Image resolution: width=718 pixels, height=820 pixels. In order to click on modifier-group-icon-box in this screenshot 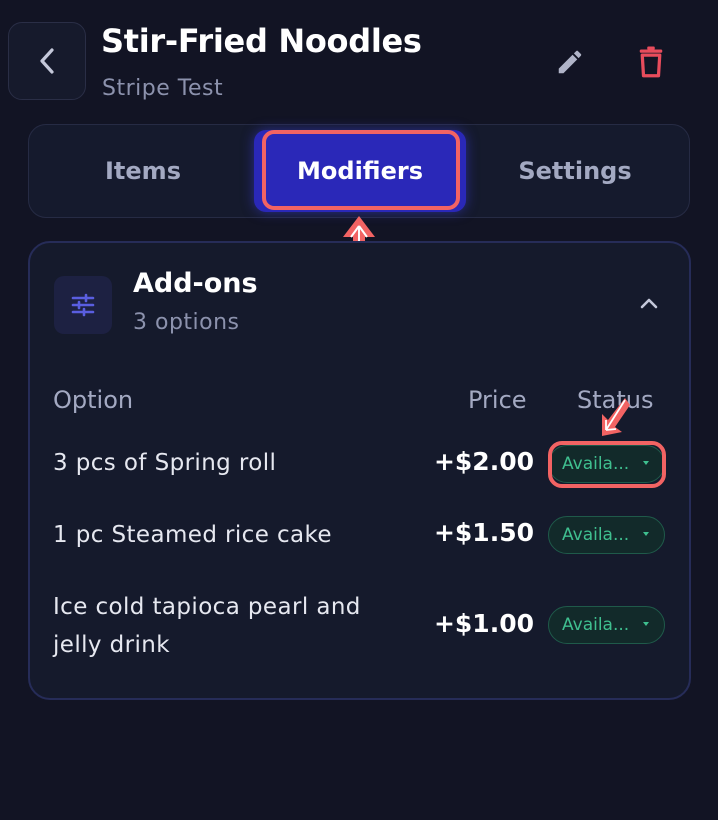, I will do `click(83, 305)`.